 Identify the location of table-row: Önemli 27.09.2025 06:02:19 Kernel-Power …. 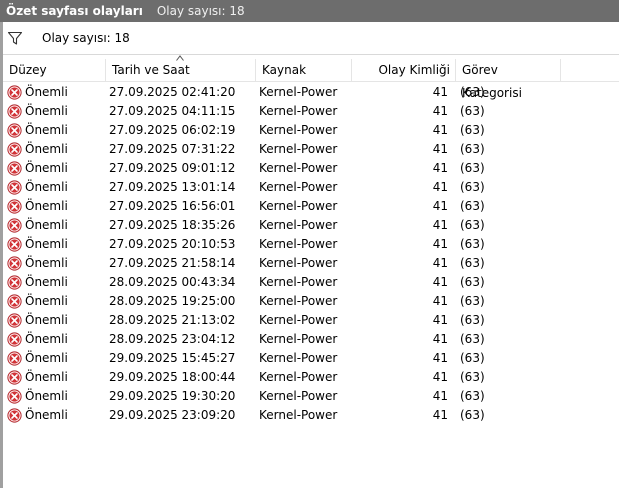
(311, 130).